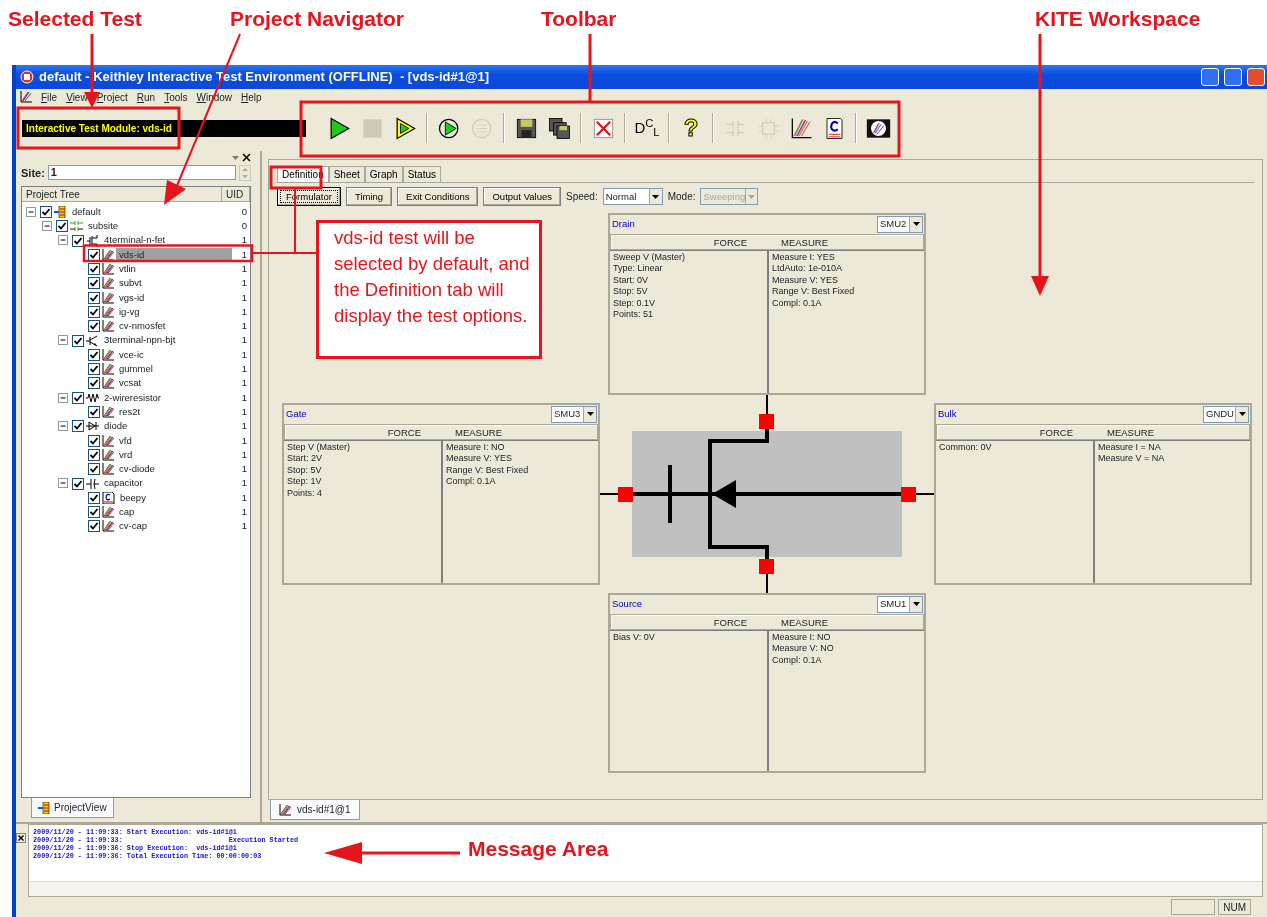 The height and width of the screenshot is (917, 1267). What do you see at coordinates (369, 197) in the screenshot?
I see `toolbar-button: Timing` at bounding box center [369, 197].